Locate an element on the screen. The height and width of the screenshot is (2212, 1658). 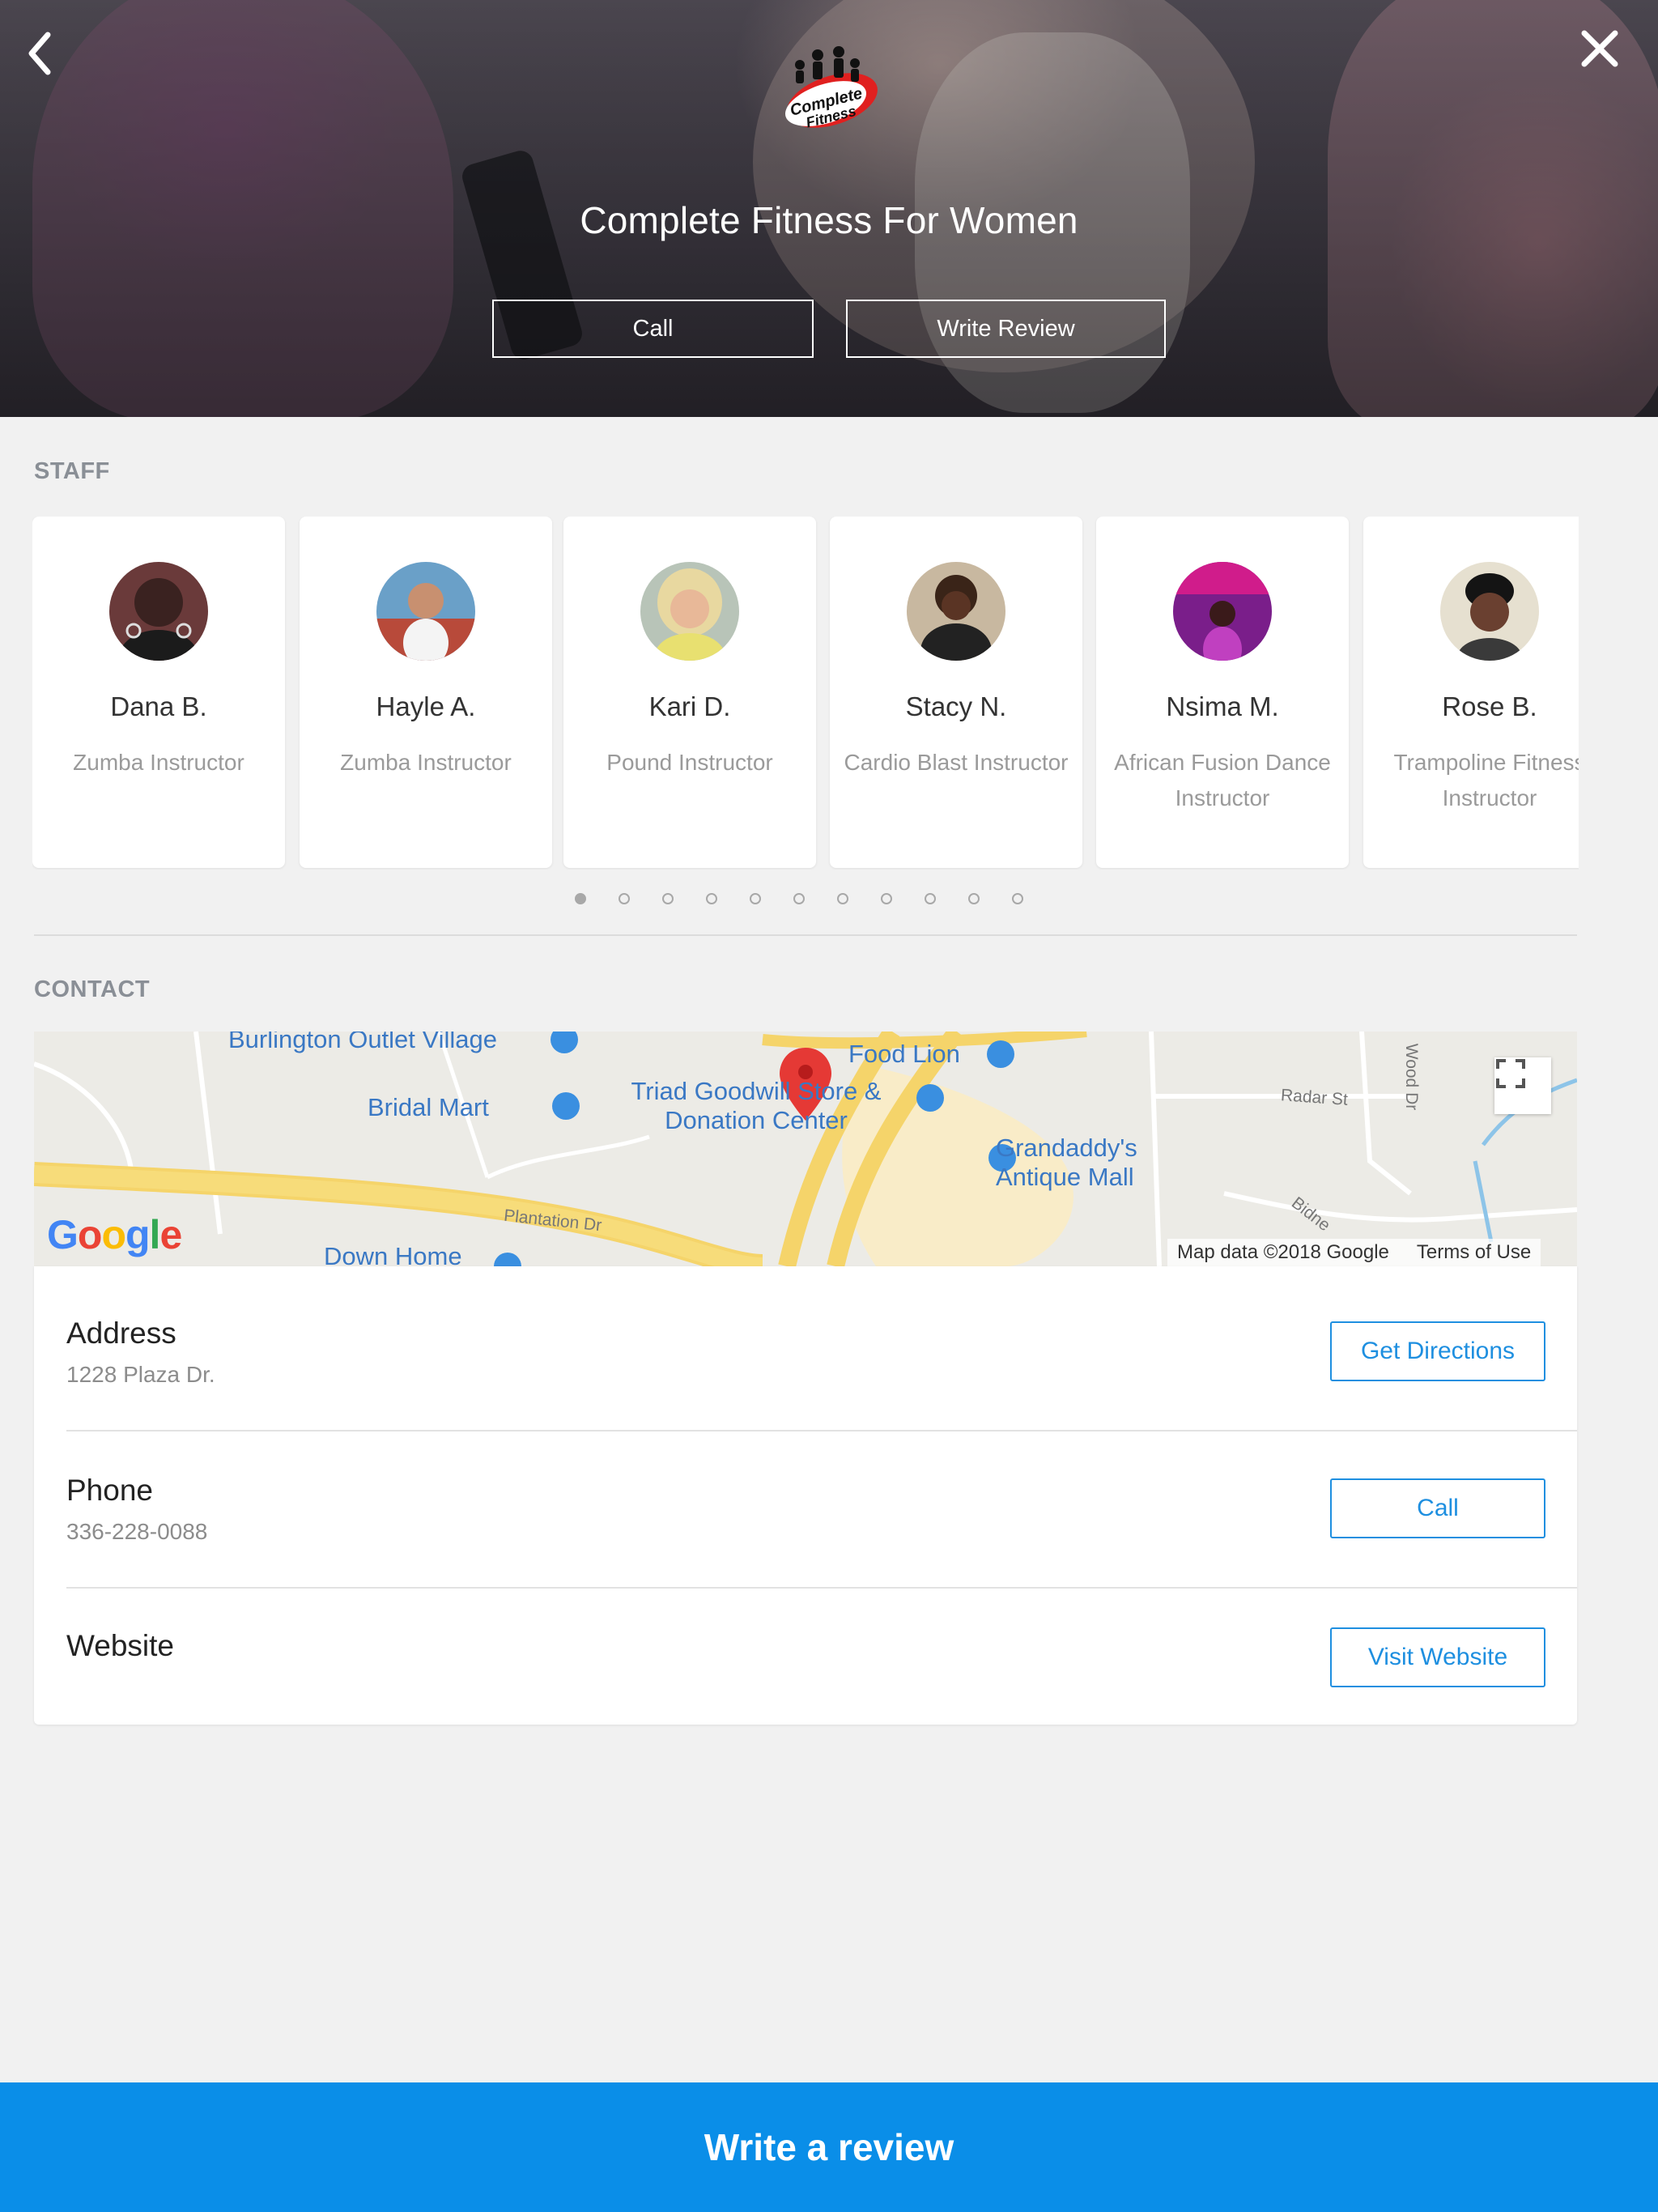
staff-name: Hayle A. is located at coordinates (426, 706).